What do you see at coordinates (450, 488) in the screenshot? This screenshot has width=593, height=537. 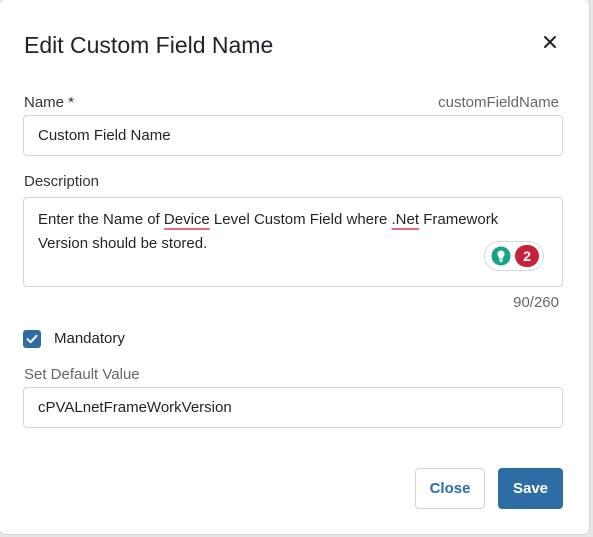 I see `close-button: Close` at bounding box center [450, 488].